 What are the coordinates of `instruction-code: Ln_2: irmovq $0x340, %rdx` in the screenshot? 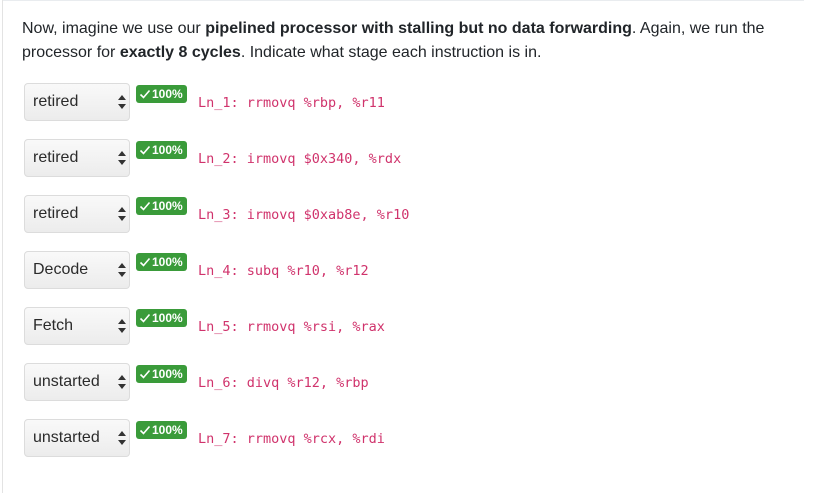 It's located at (300, 159).